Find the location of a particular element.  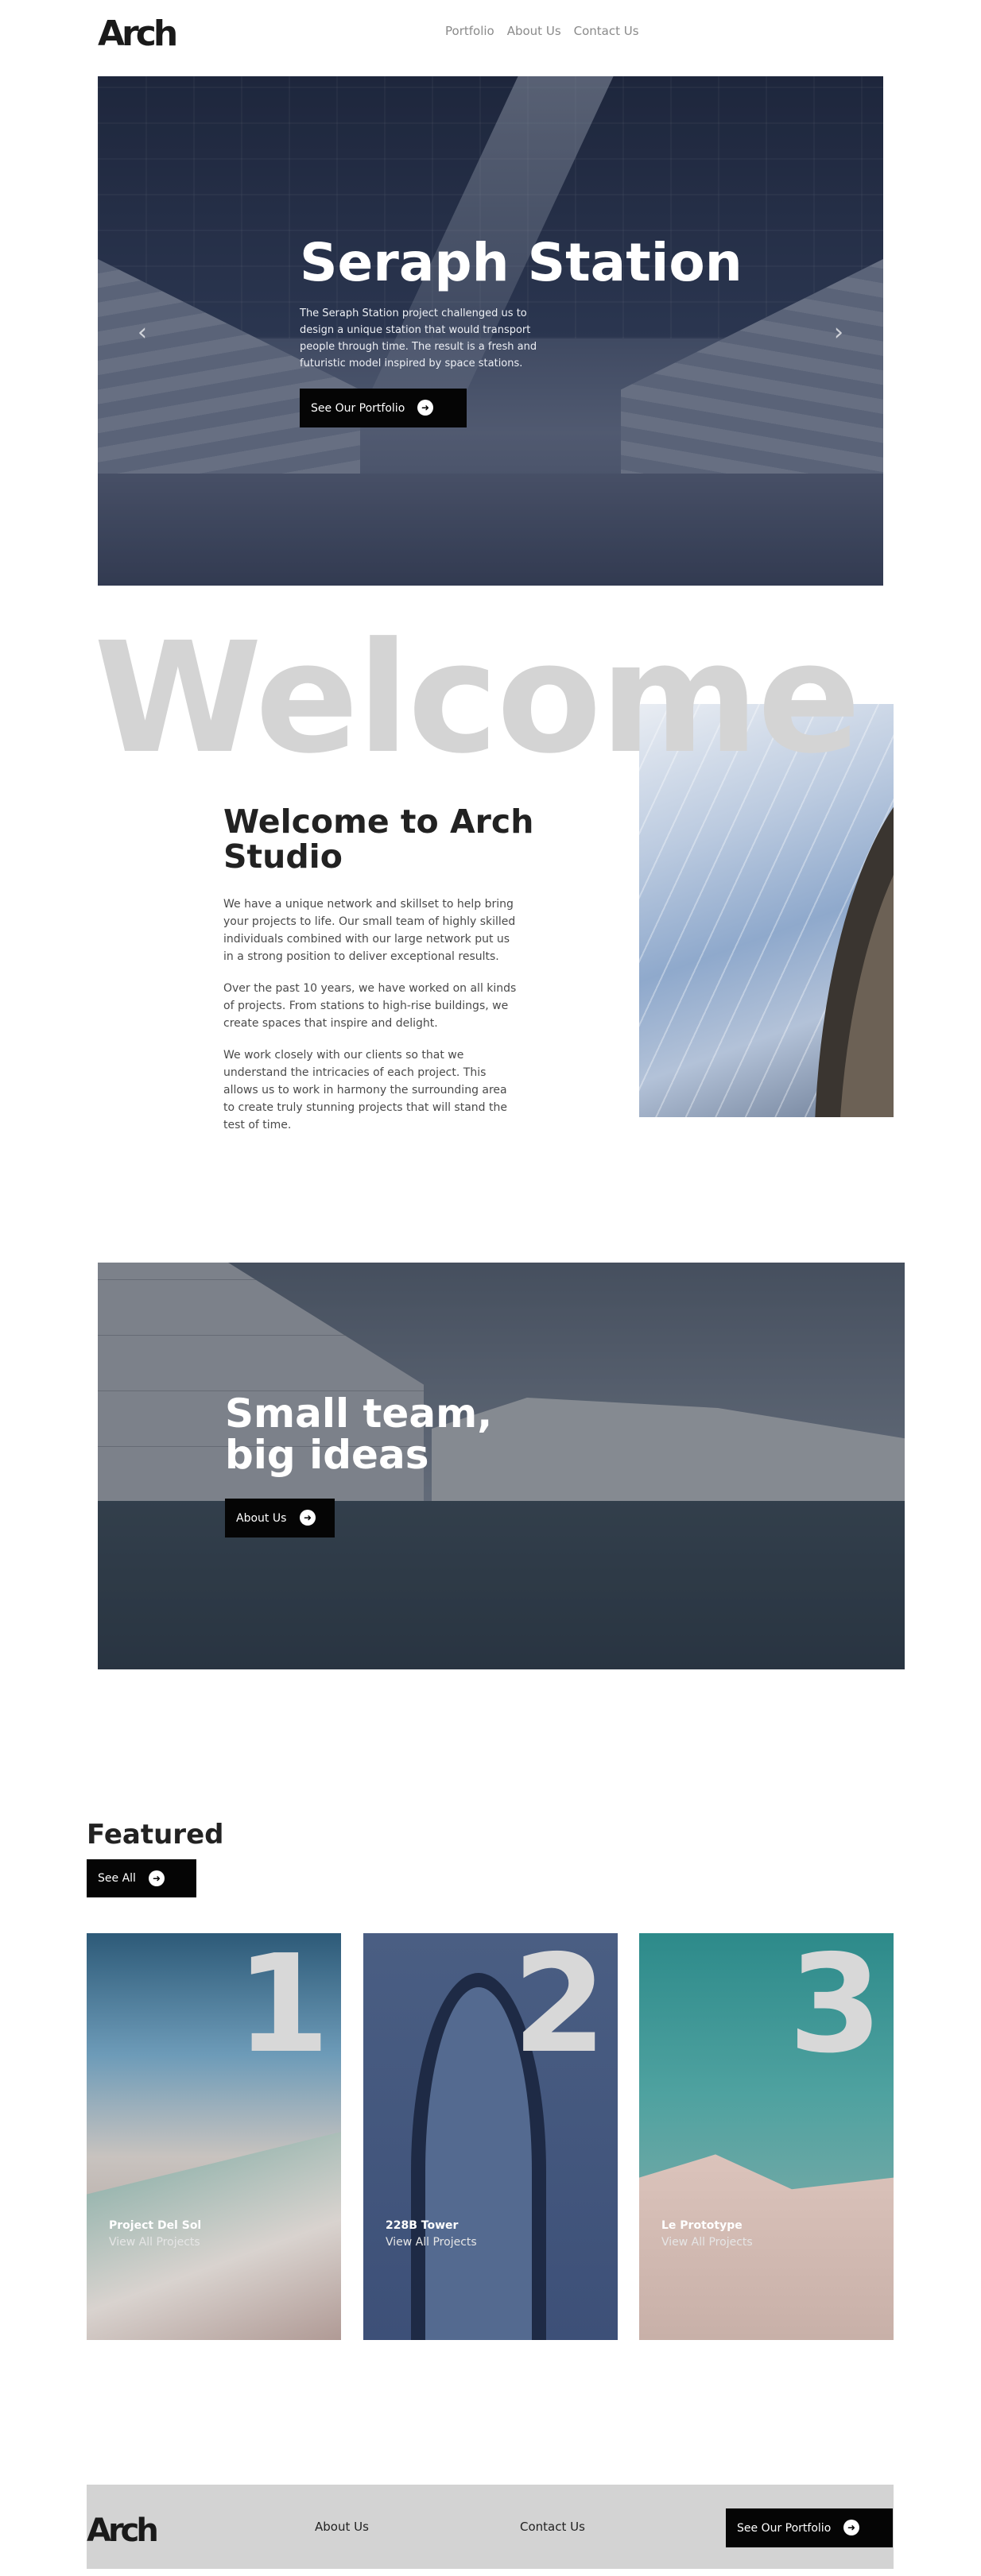

banner-overlay is located at coordinates (501, 1466).